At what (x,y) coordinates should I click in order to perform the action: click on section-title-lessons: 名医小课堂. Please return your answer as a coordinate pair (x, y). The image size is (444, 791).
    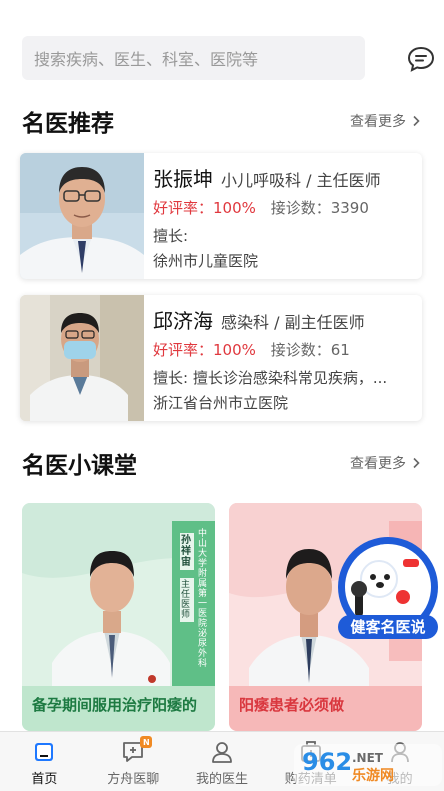
    Looking at the image, I should click on (79, 466).